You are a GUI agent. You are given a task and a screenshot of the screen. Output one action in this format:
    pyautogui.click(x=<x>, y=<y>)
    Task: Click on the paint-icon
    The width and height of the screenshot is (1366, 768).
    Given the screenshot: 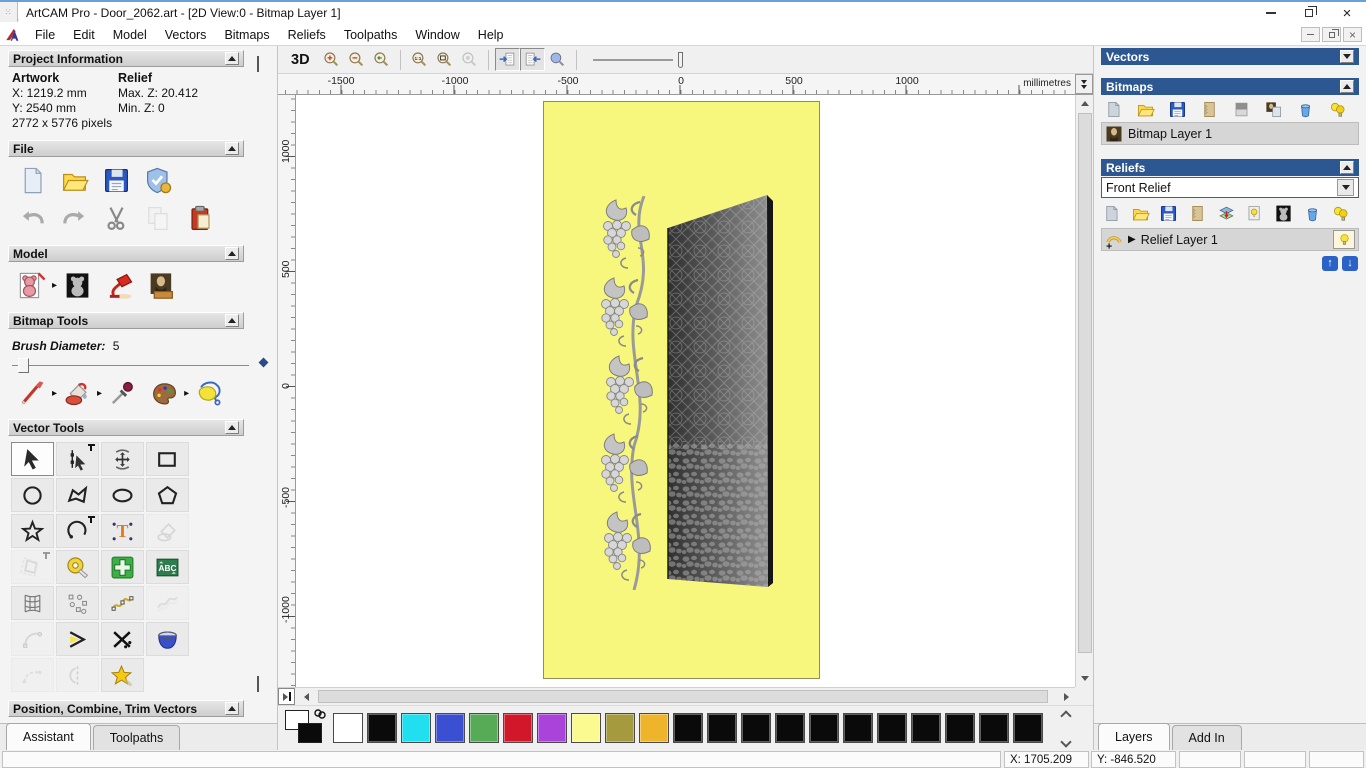 What is the action you would take?
    pyautogui.click(x=32, y=393)
    